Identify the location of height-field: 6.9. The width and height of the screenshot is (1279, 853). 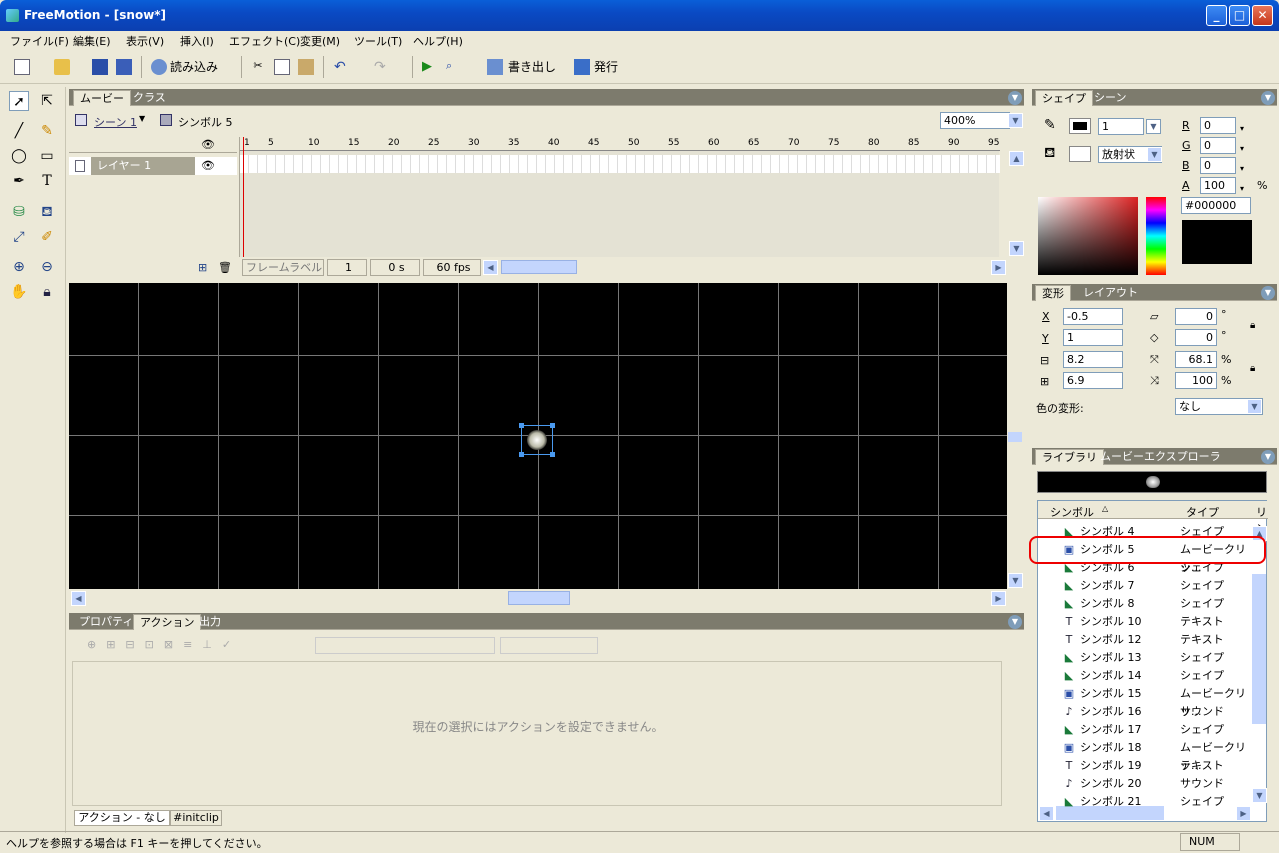
(1093, 380).